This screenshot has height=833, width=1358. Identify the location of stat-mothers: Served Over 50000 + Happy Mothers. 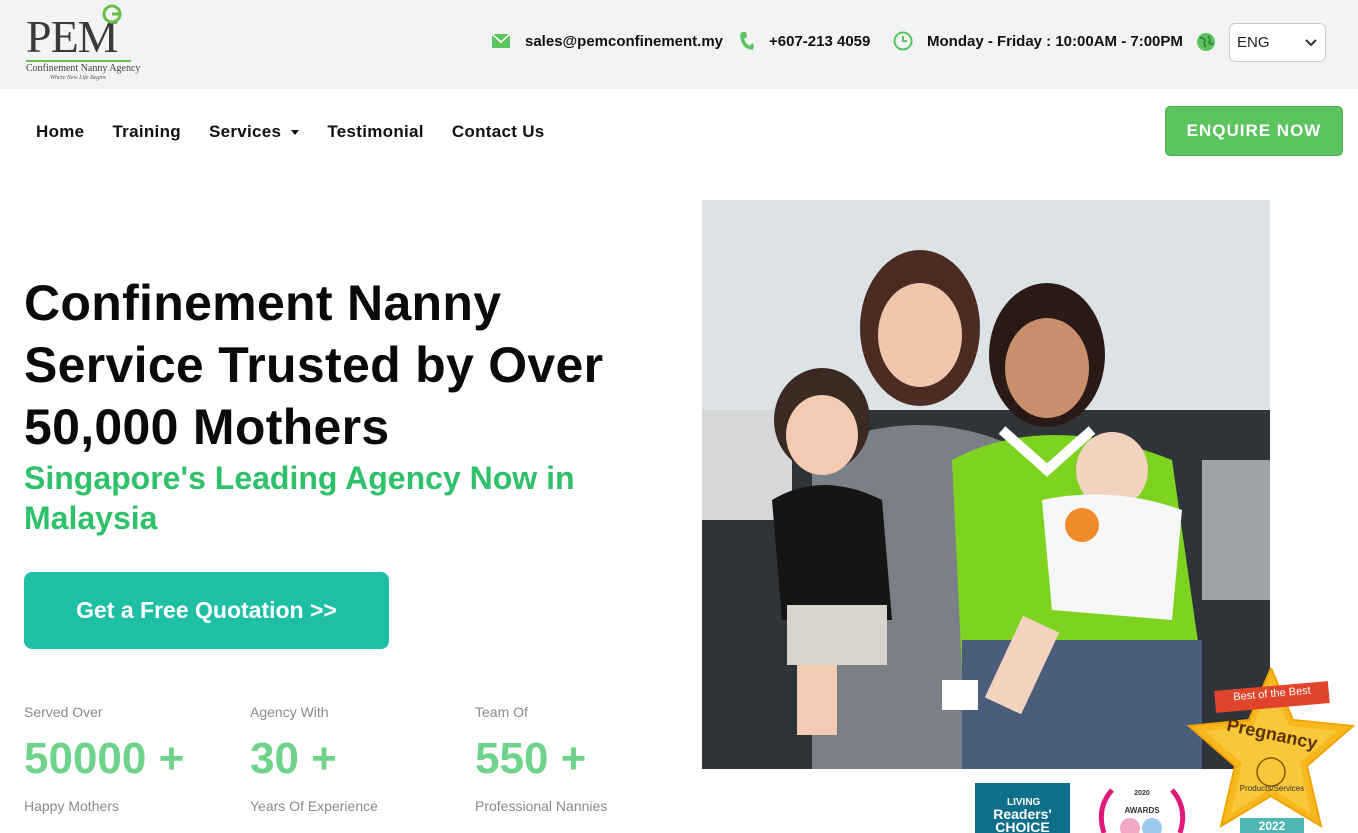
(134, 759).